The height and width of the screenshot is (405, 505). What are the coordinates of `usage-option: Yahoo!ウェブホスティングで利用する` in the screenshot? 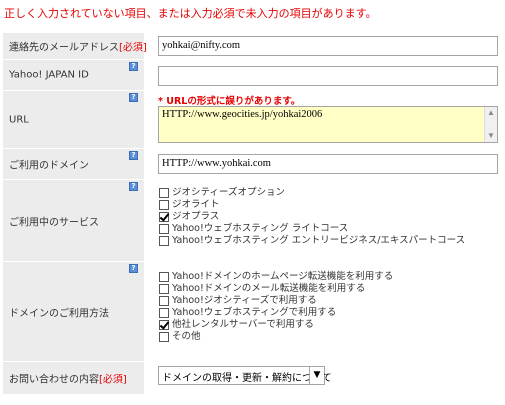 It's located at (276, 313).